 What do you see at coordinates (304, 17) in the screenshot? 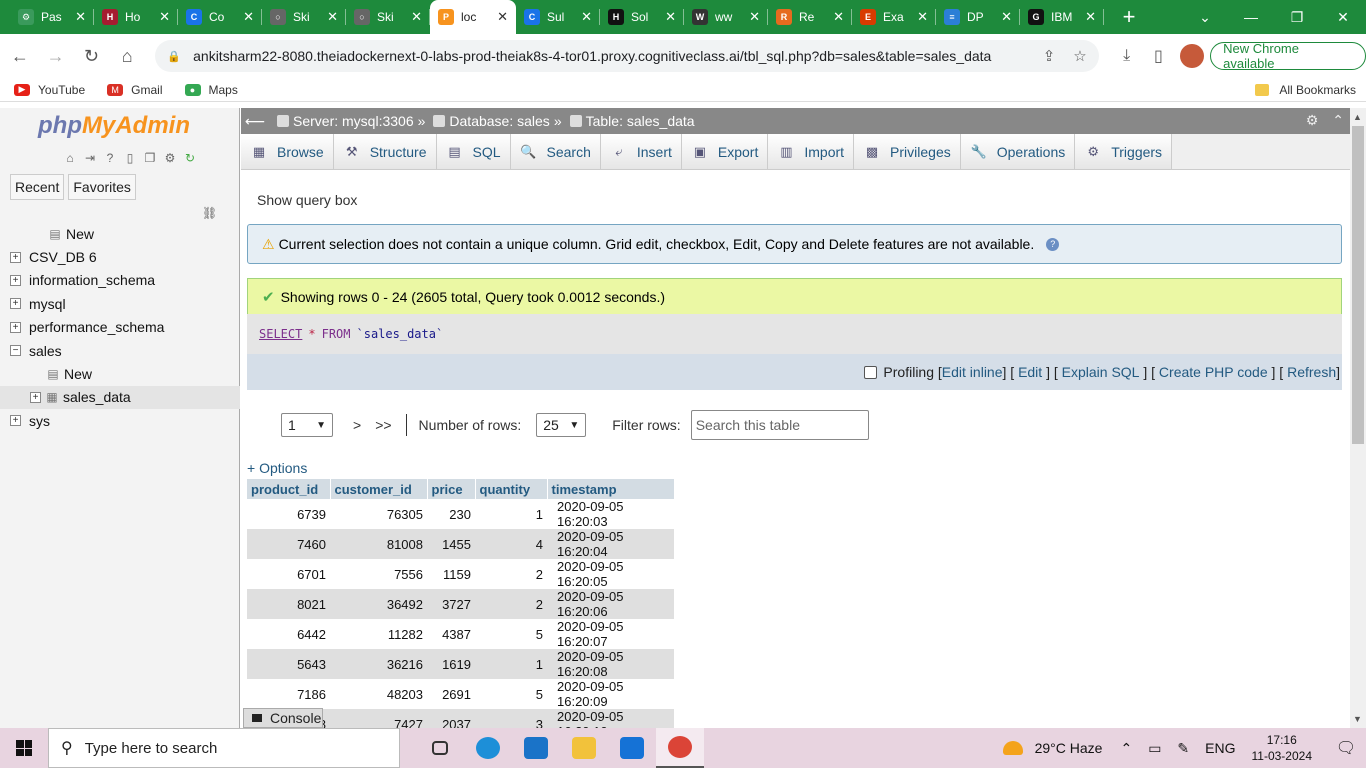
I see `browser-tab-3: ○ Ski ✕` at bounding box center [304, 17].